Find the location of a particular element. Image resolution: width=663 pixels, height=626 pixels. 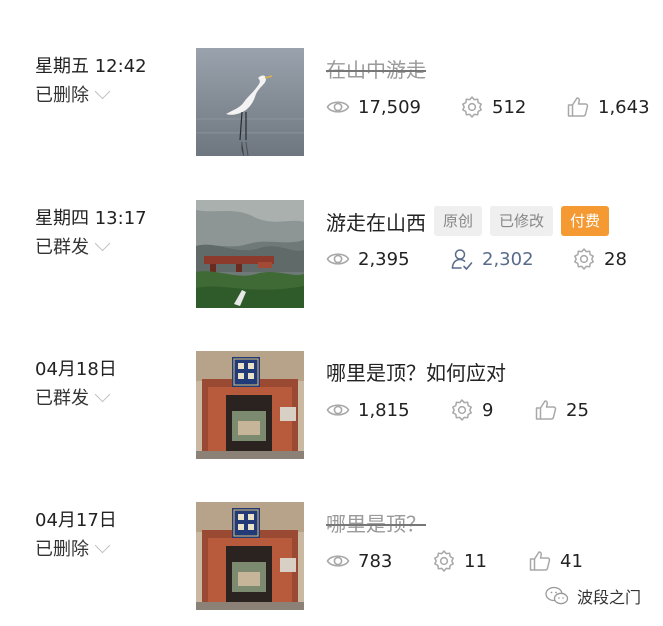

article-title-text: 哪里是顶？ is located at coordinates (376, 524).